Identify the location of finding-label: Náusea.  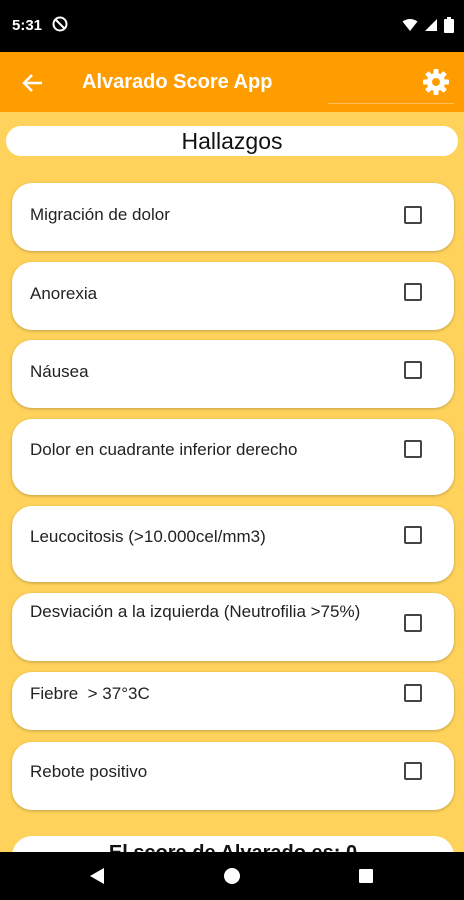
(59, 371).